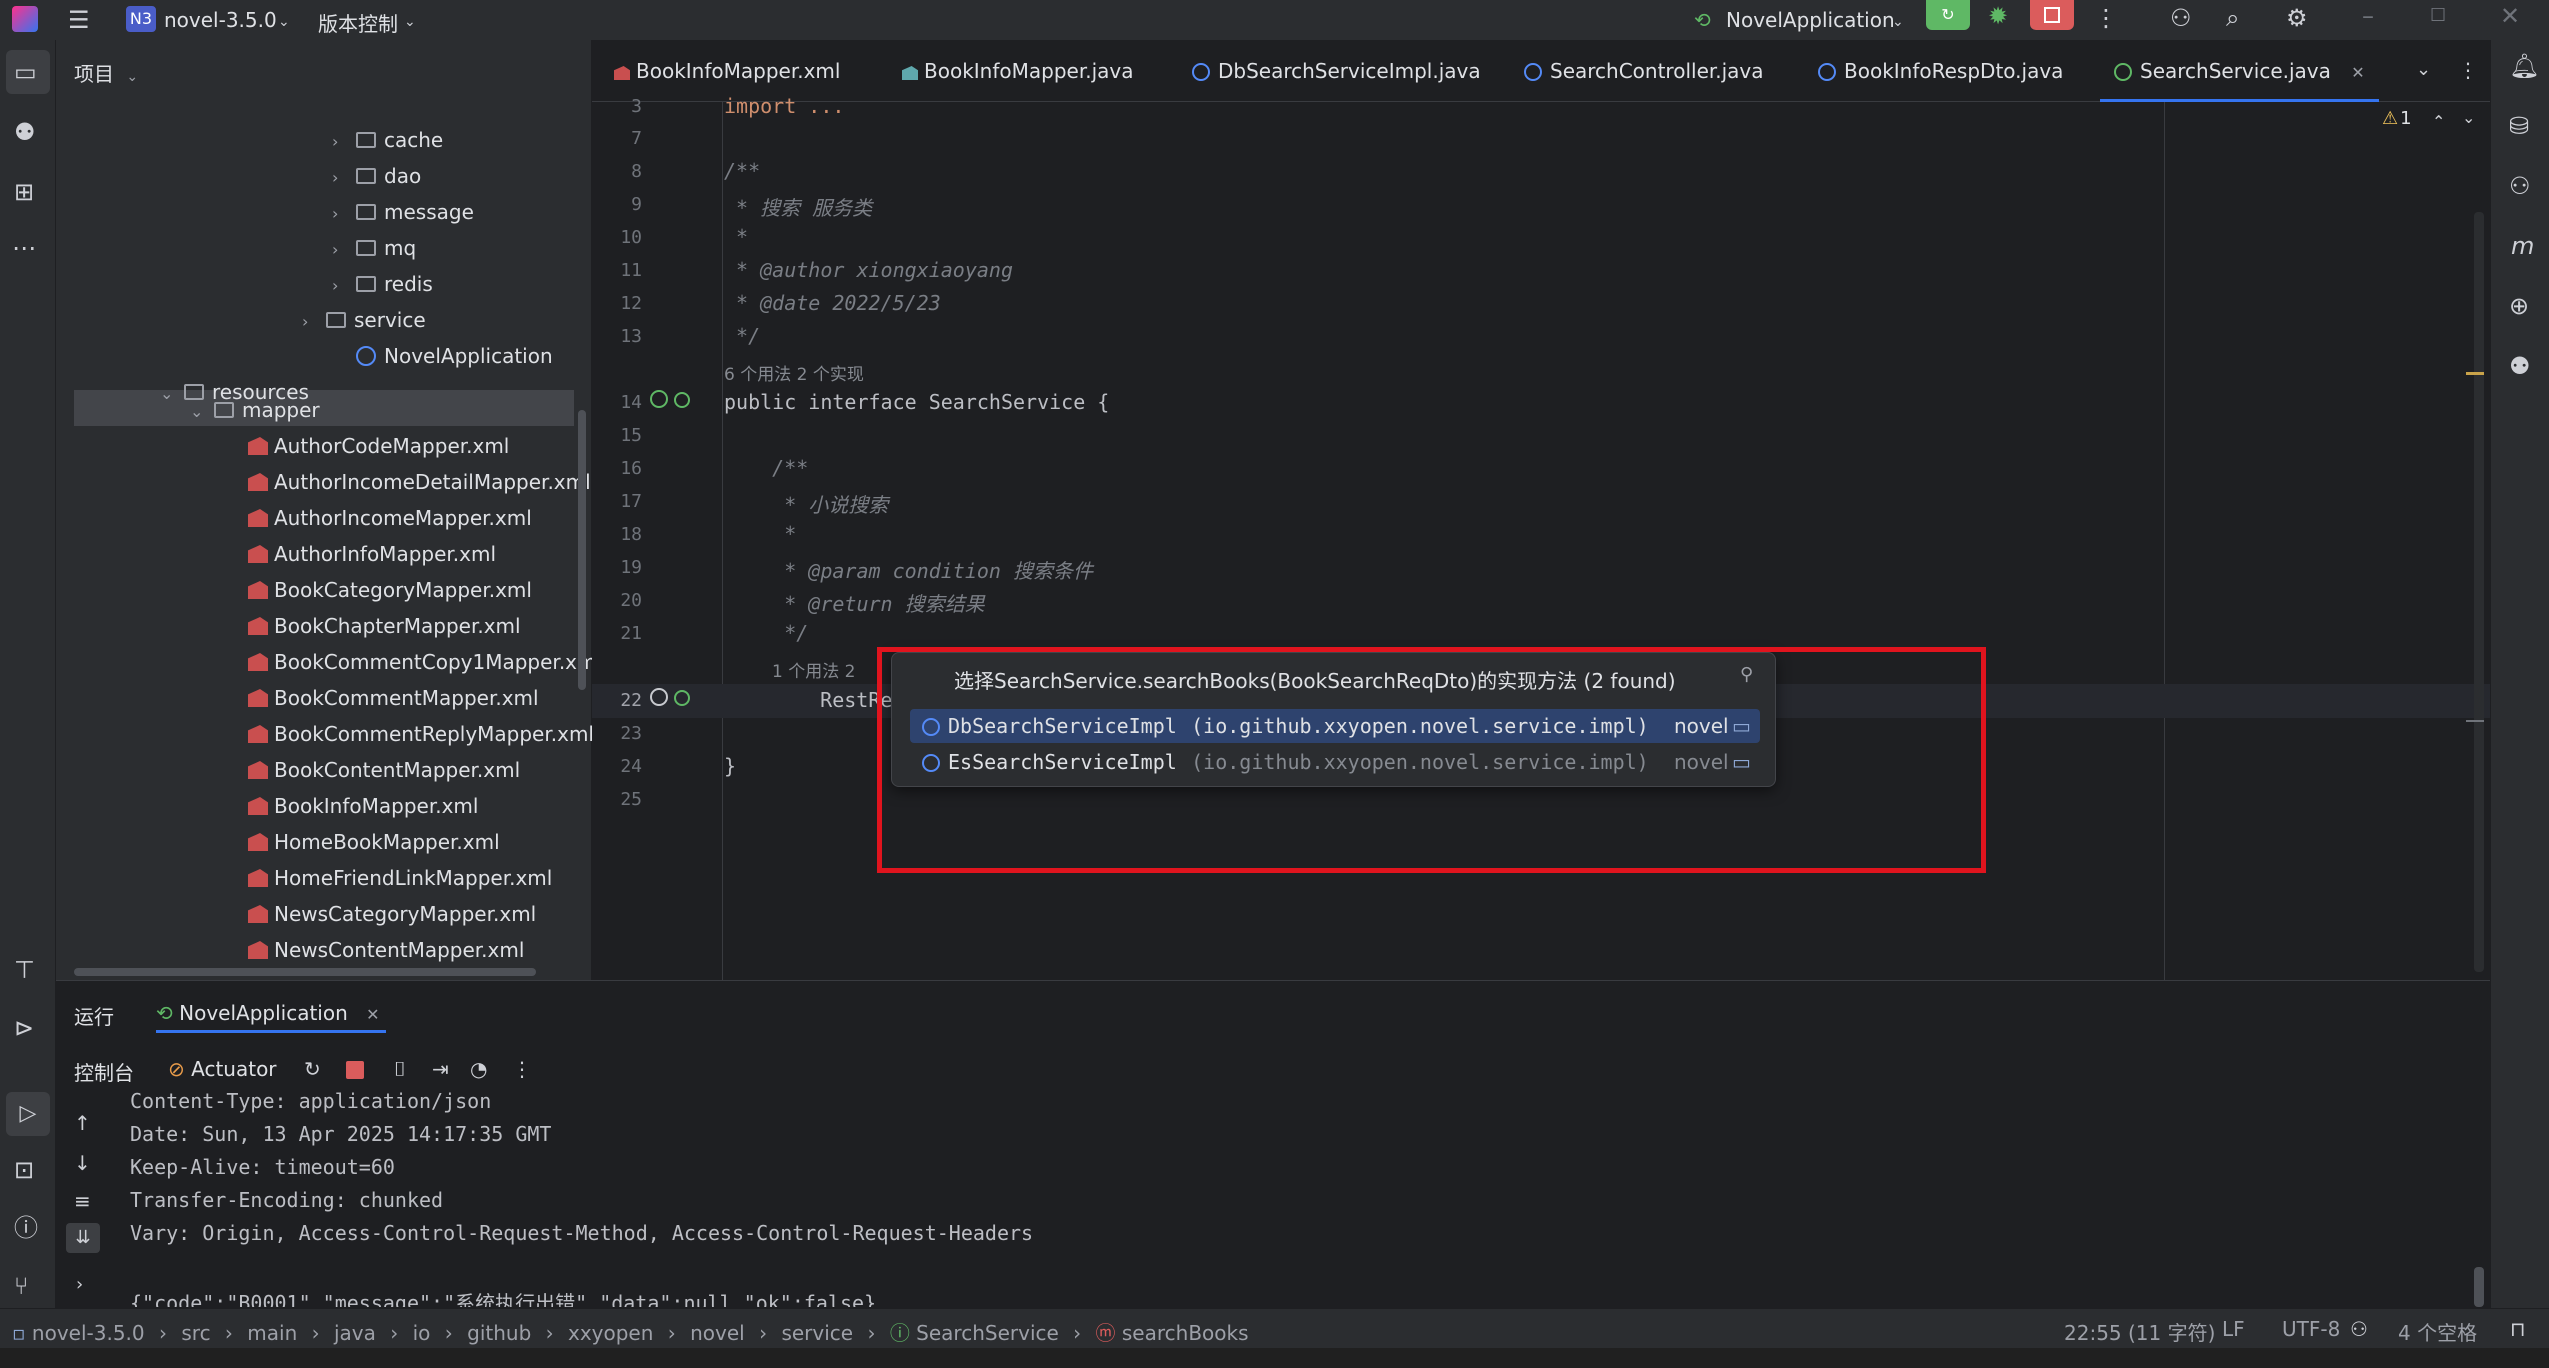  Describe the element at coordinates (817, 1333) in the screenshot. I see `breadcrumb-item: service` at that location.